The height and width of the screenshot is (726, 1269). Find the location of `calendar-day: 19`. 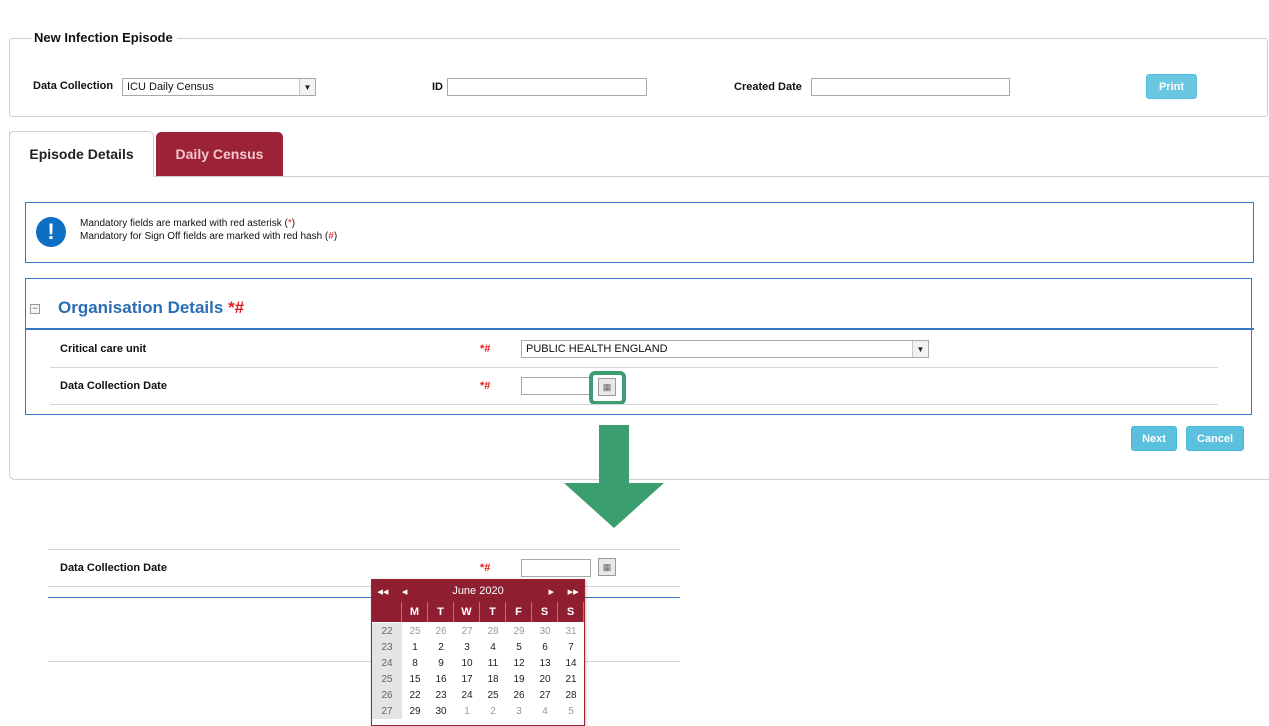

calendar-day: 19 is located at coordinates (519, 679).